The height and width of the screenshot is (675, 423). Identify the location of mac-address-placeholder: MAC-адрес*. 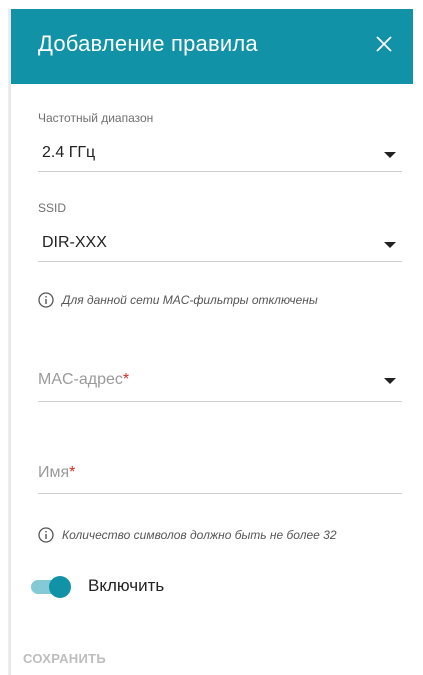
(83, 380).